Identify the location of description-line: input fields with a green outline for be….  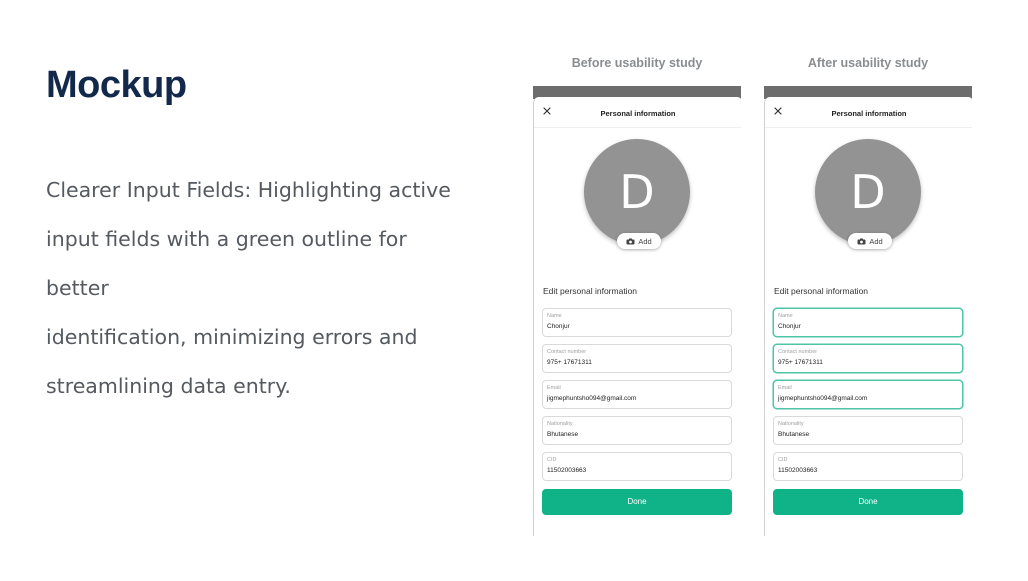
(226, 263).